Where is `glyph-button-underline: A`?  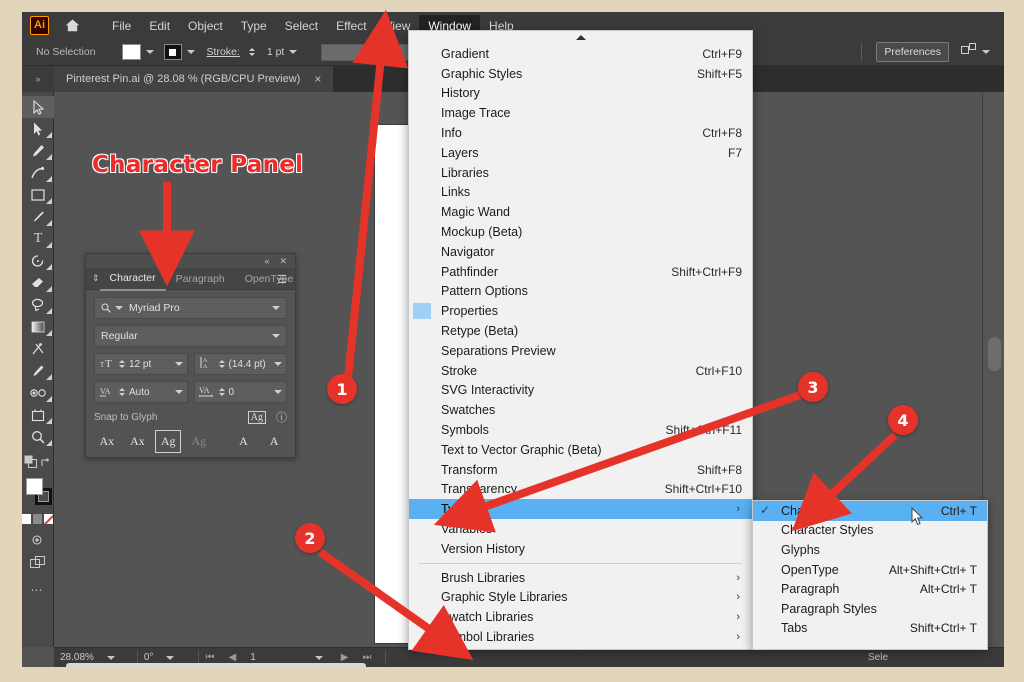 glyph-button-underline: A is located at coordinates (244, 441).